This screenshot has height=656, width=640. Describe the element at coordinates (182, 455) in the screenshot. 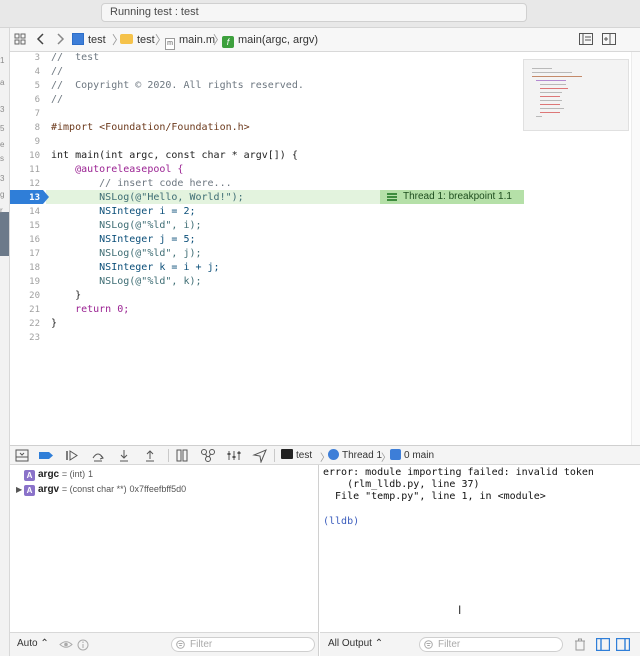

I see `view-hierarchy-icon` at that location.